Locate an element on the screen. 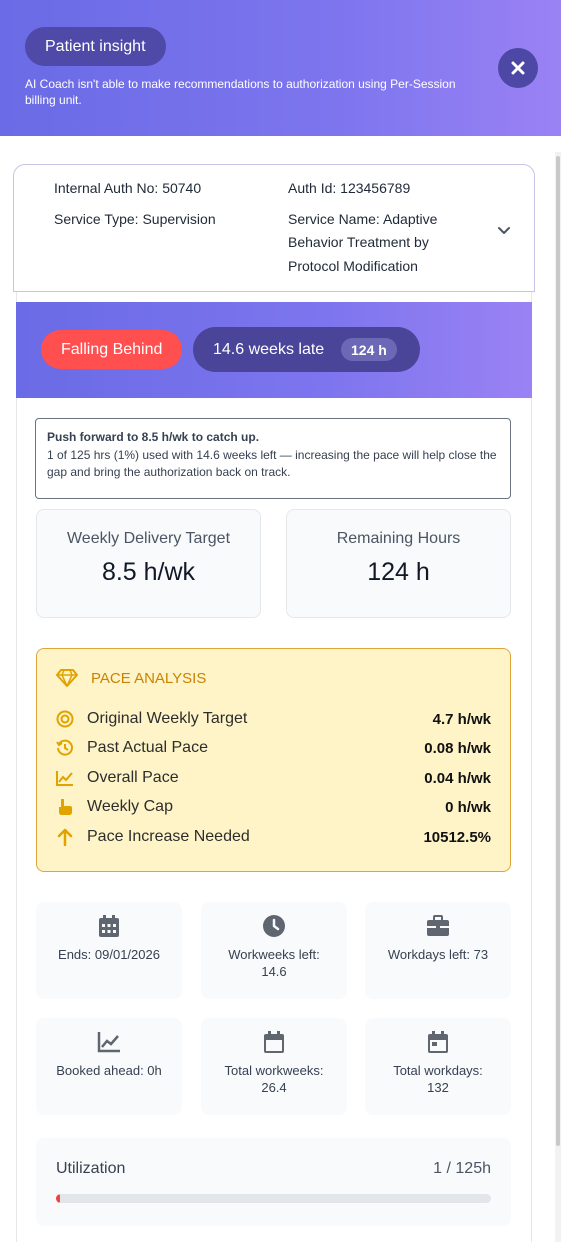  stat-title: Remaining Hours is located at coordinates (398, 538).